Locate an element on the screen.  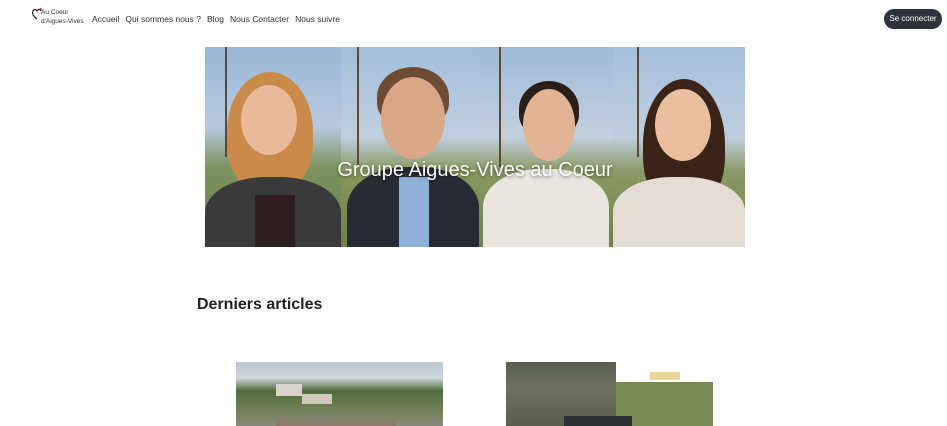
nav-item-accueil: Accueil is located at coordinates (105, 19).